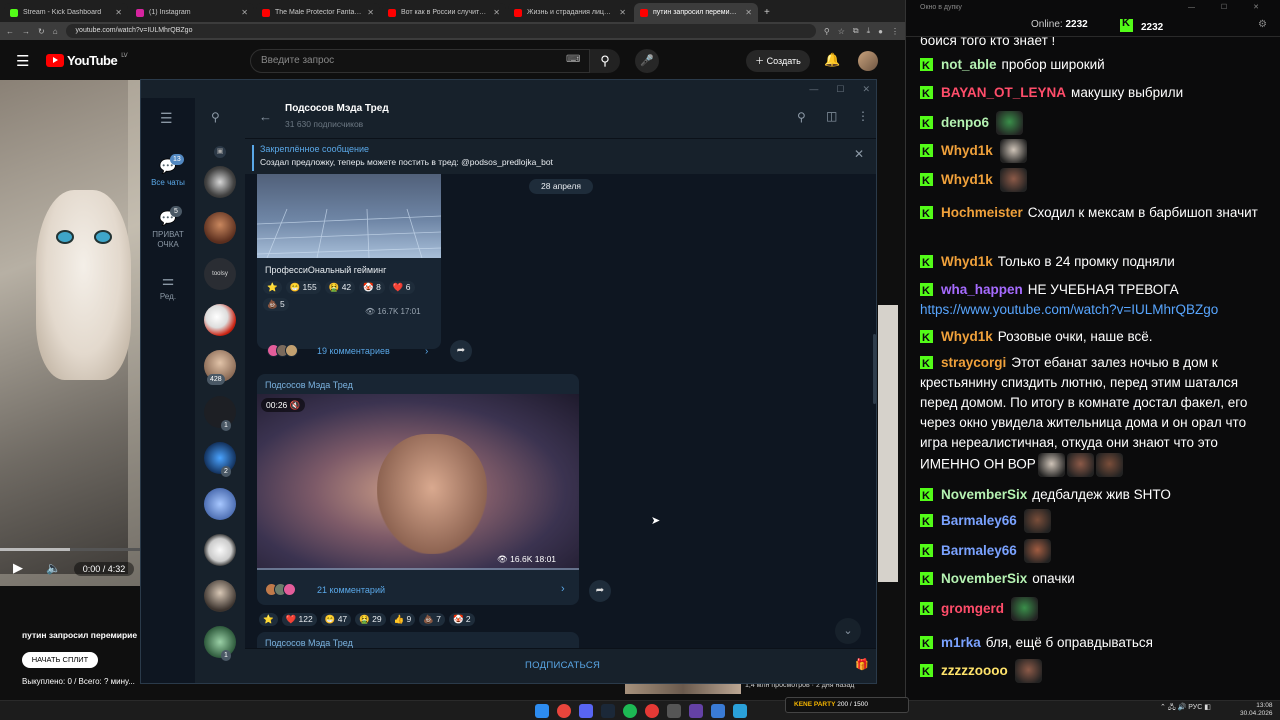  I want to click on play-button: ▶, so click(22, 569).